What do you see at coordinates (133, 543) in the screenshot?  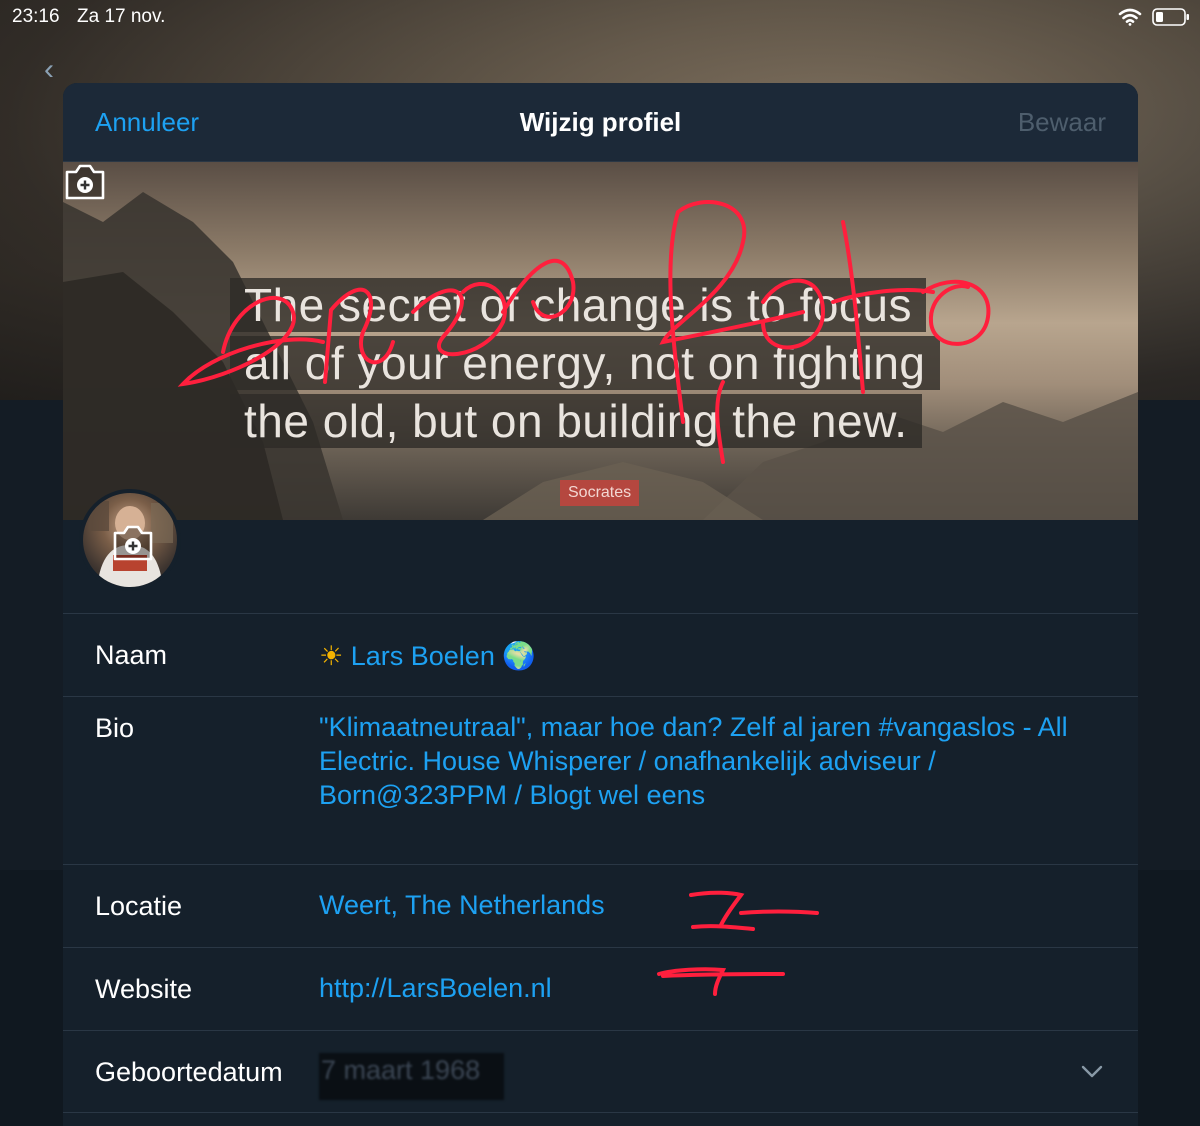 I see `change-avatar-camera-icon` at bounding box center [133, 543].